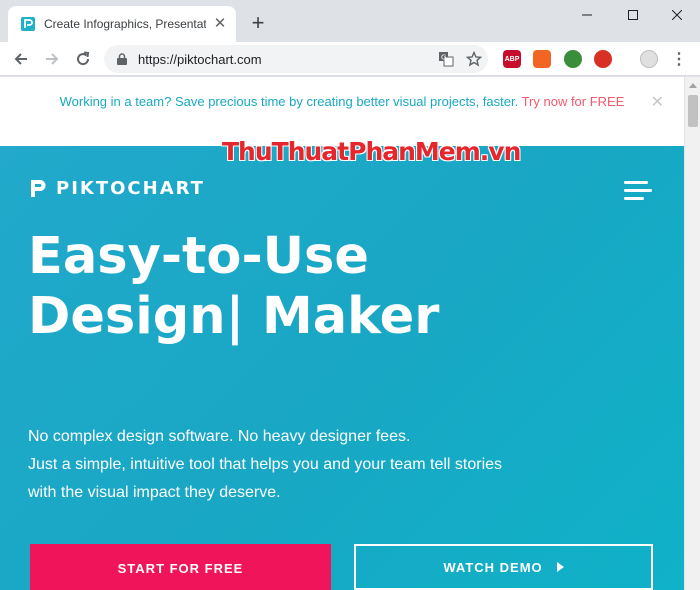  I want to click on tab-strip: Create Infographics, Presentation ✕ +, so click(350, 21).